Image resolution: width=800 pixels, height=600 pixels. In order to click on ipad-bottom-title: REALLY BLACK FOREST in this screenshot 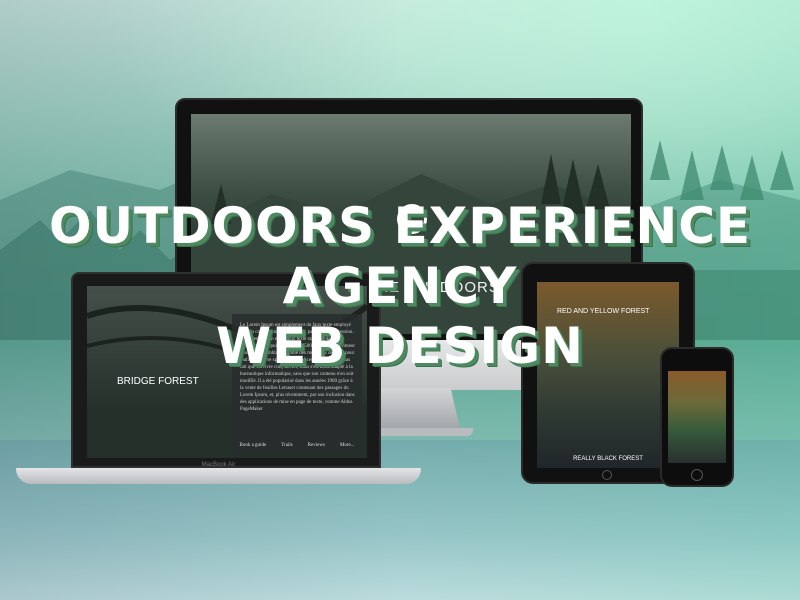, I will do `click(608, 459)`.